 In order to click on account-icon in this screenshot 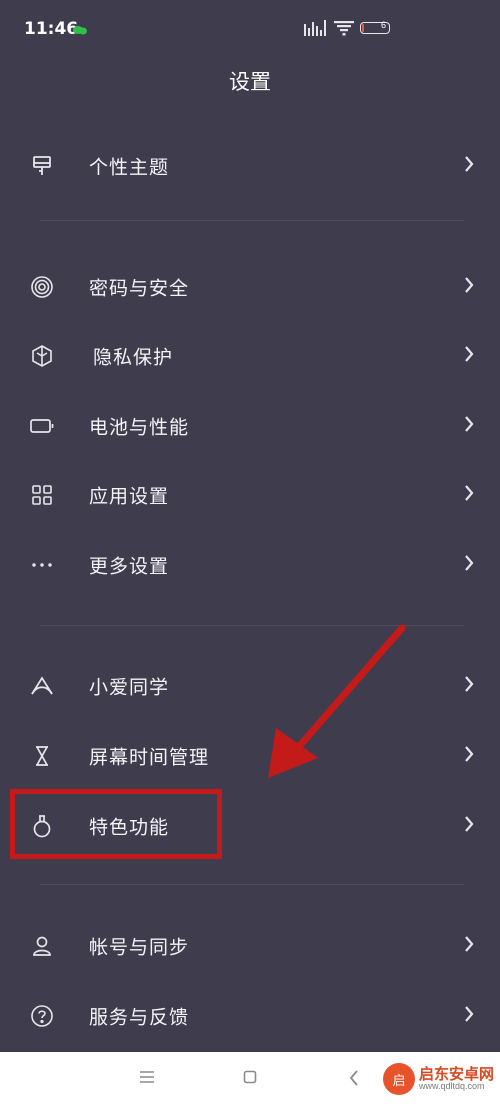, I will do `click(42, 946)`.